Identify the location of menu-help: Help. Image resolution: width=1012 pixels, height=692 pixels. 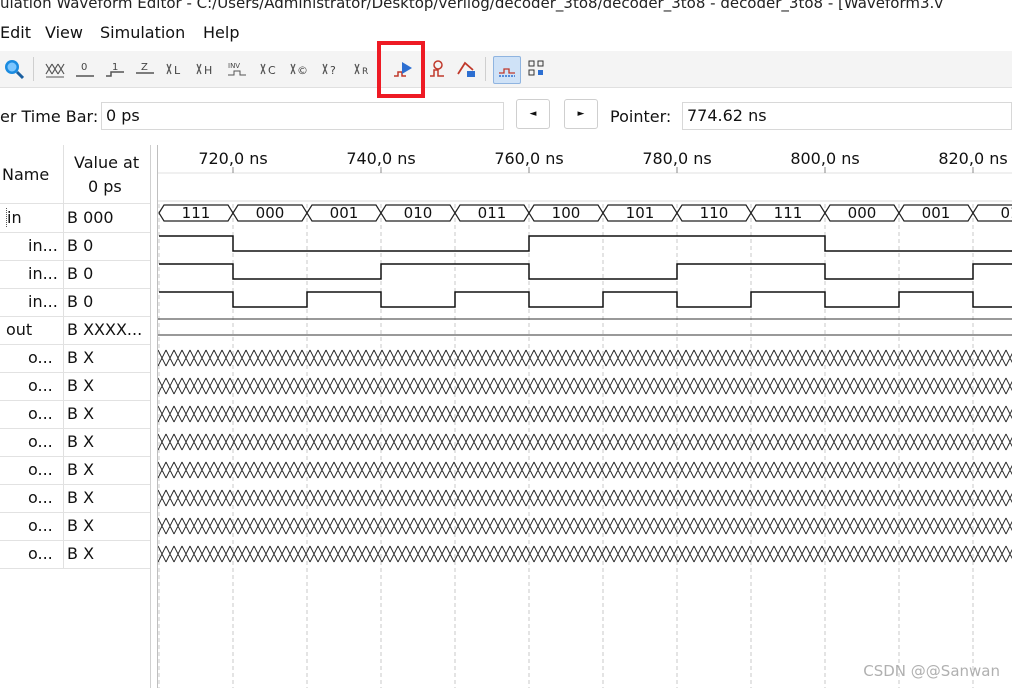
(221, 32).